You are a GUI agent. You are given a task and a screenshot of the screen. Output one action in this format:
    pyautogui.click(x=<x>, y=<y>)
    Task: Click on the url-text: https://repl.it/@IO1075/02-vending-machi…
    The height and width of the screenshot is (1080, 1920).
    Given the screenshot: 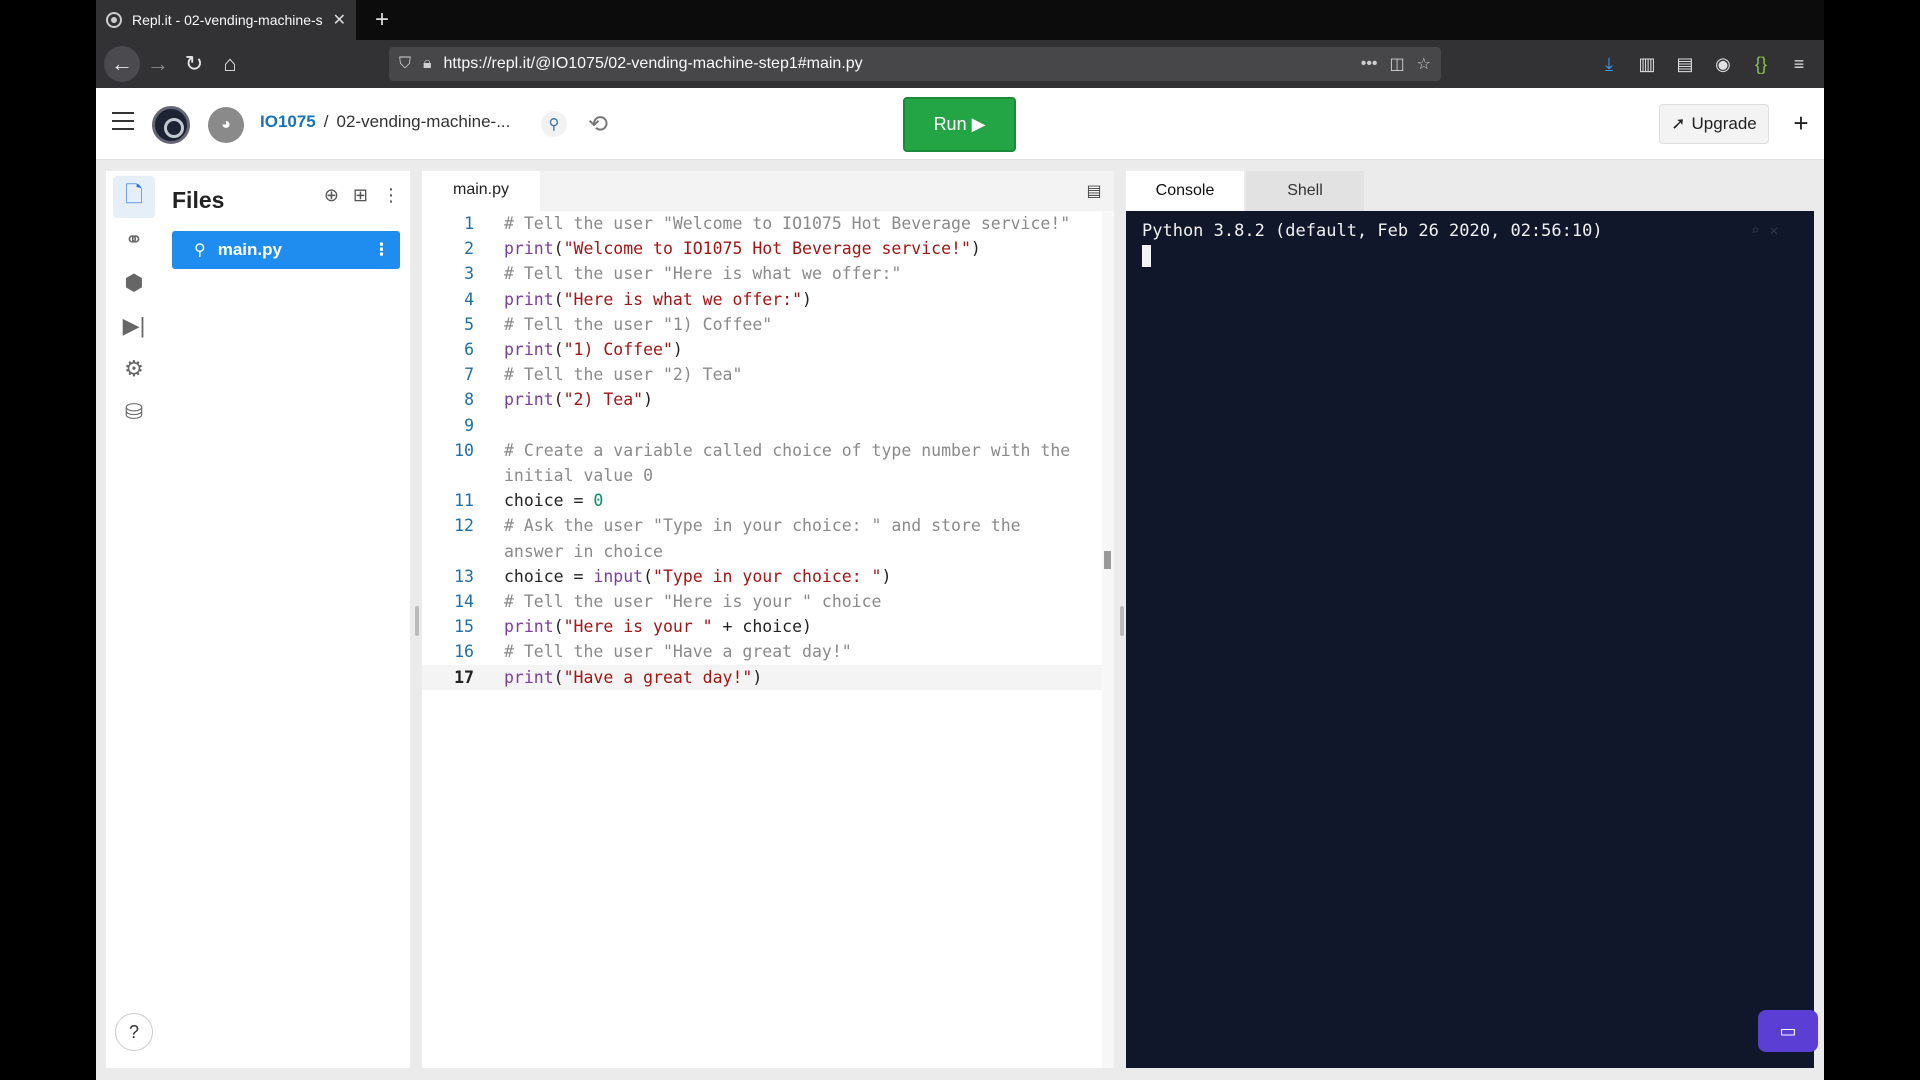 What is the action you would take?
    pyautogui.click(x=896, y=64)
    